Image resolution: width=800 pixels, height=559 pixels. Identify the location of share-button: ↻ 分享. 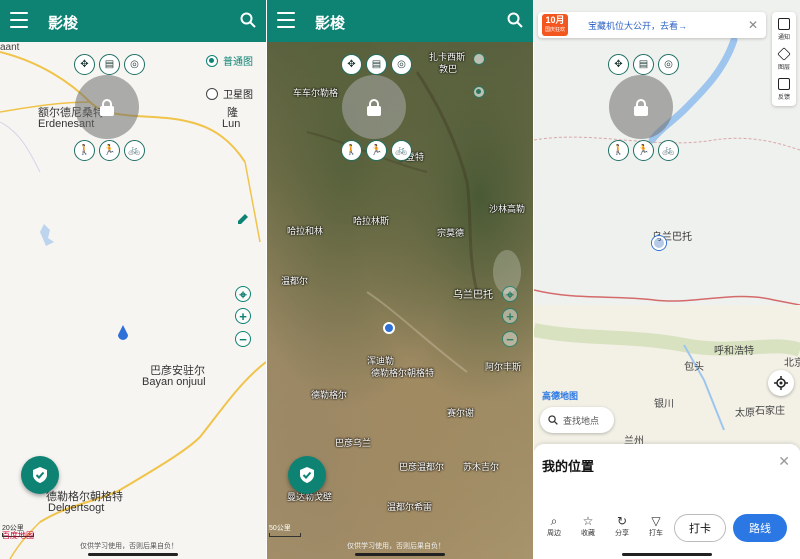
(622, 526).